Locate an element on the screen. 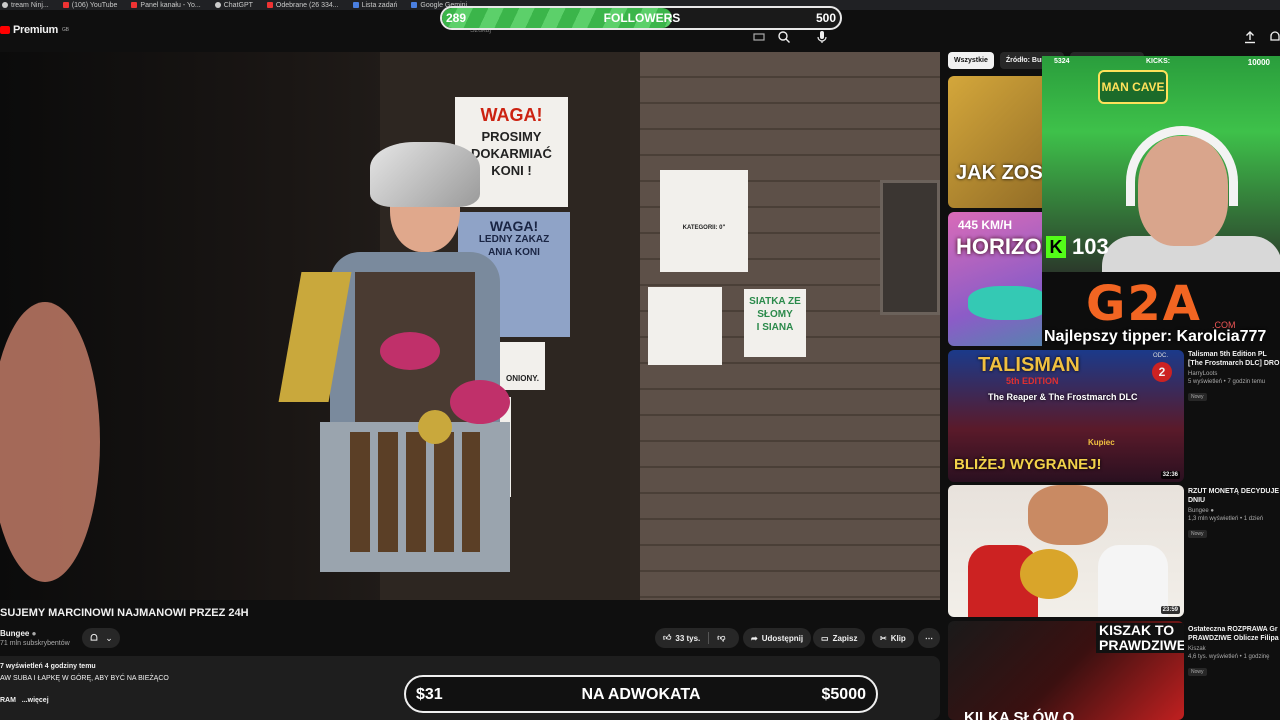  video-thumbnail-4: KISZAK TO PRAWDZIWE KILKA SŁÓW O is located at coordinates (1066, 670).